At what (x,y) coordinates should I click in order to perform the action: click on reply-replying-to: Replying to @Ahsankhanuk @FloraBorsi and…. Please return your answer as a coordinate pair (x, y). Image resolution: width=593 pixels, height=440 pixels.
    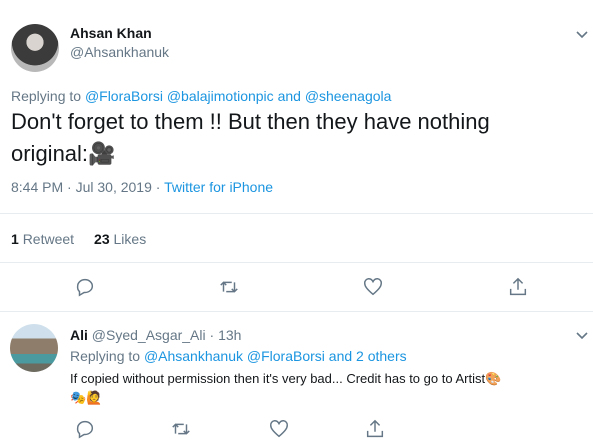
    Looking at the image, I should click on (238, 356).